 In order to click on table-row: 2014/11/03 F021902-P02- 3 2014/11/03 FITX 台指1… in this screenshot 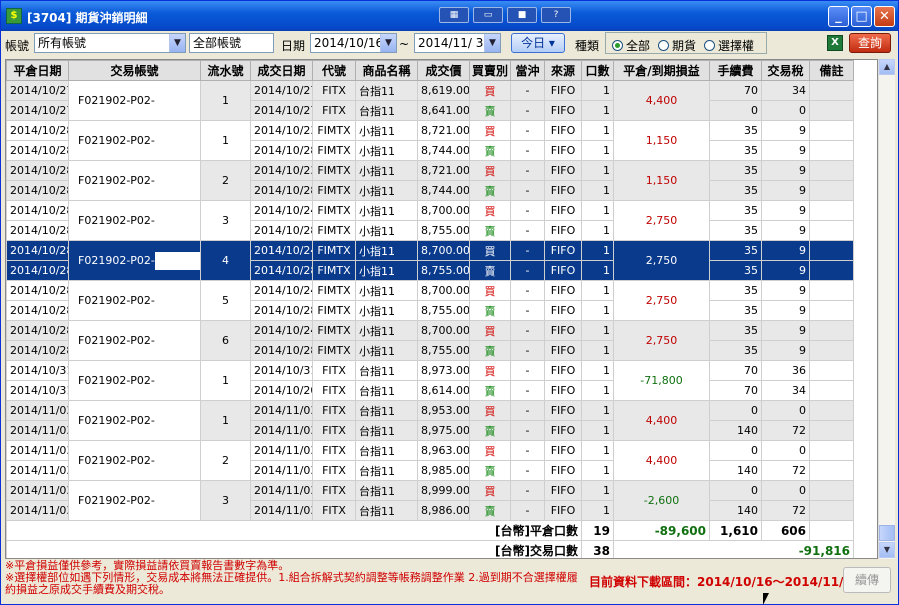, I will do `click(430, 500)`.